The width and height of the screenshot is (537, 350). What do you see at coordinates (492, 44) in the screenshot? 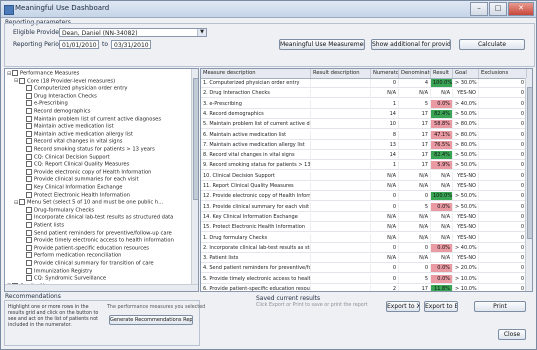
I see `calculate-button: Calculate` at bounding box center [492, 44].